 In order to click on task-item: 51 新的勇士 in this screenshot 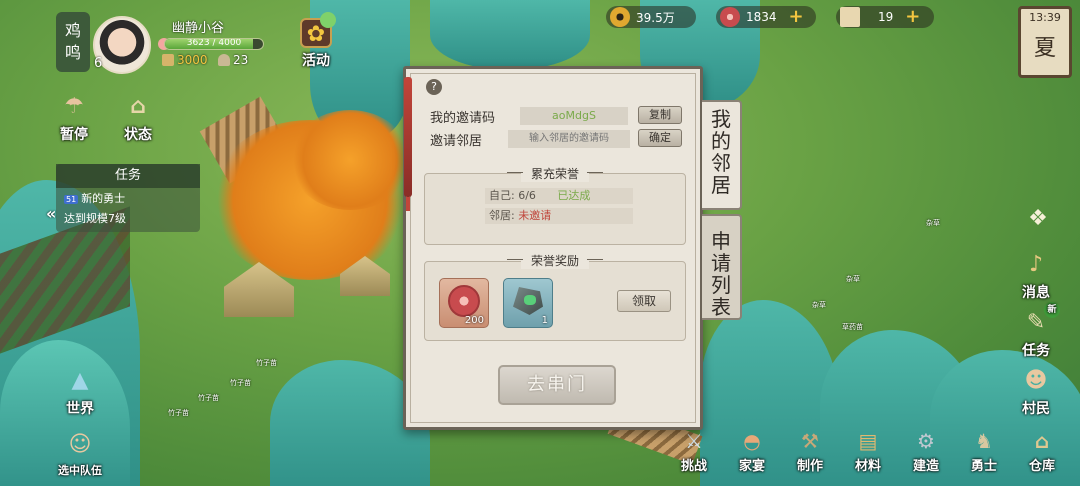, I will do `click(128, 198)`.